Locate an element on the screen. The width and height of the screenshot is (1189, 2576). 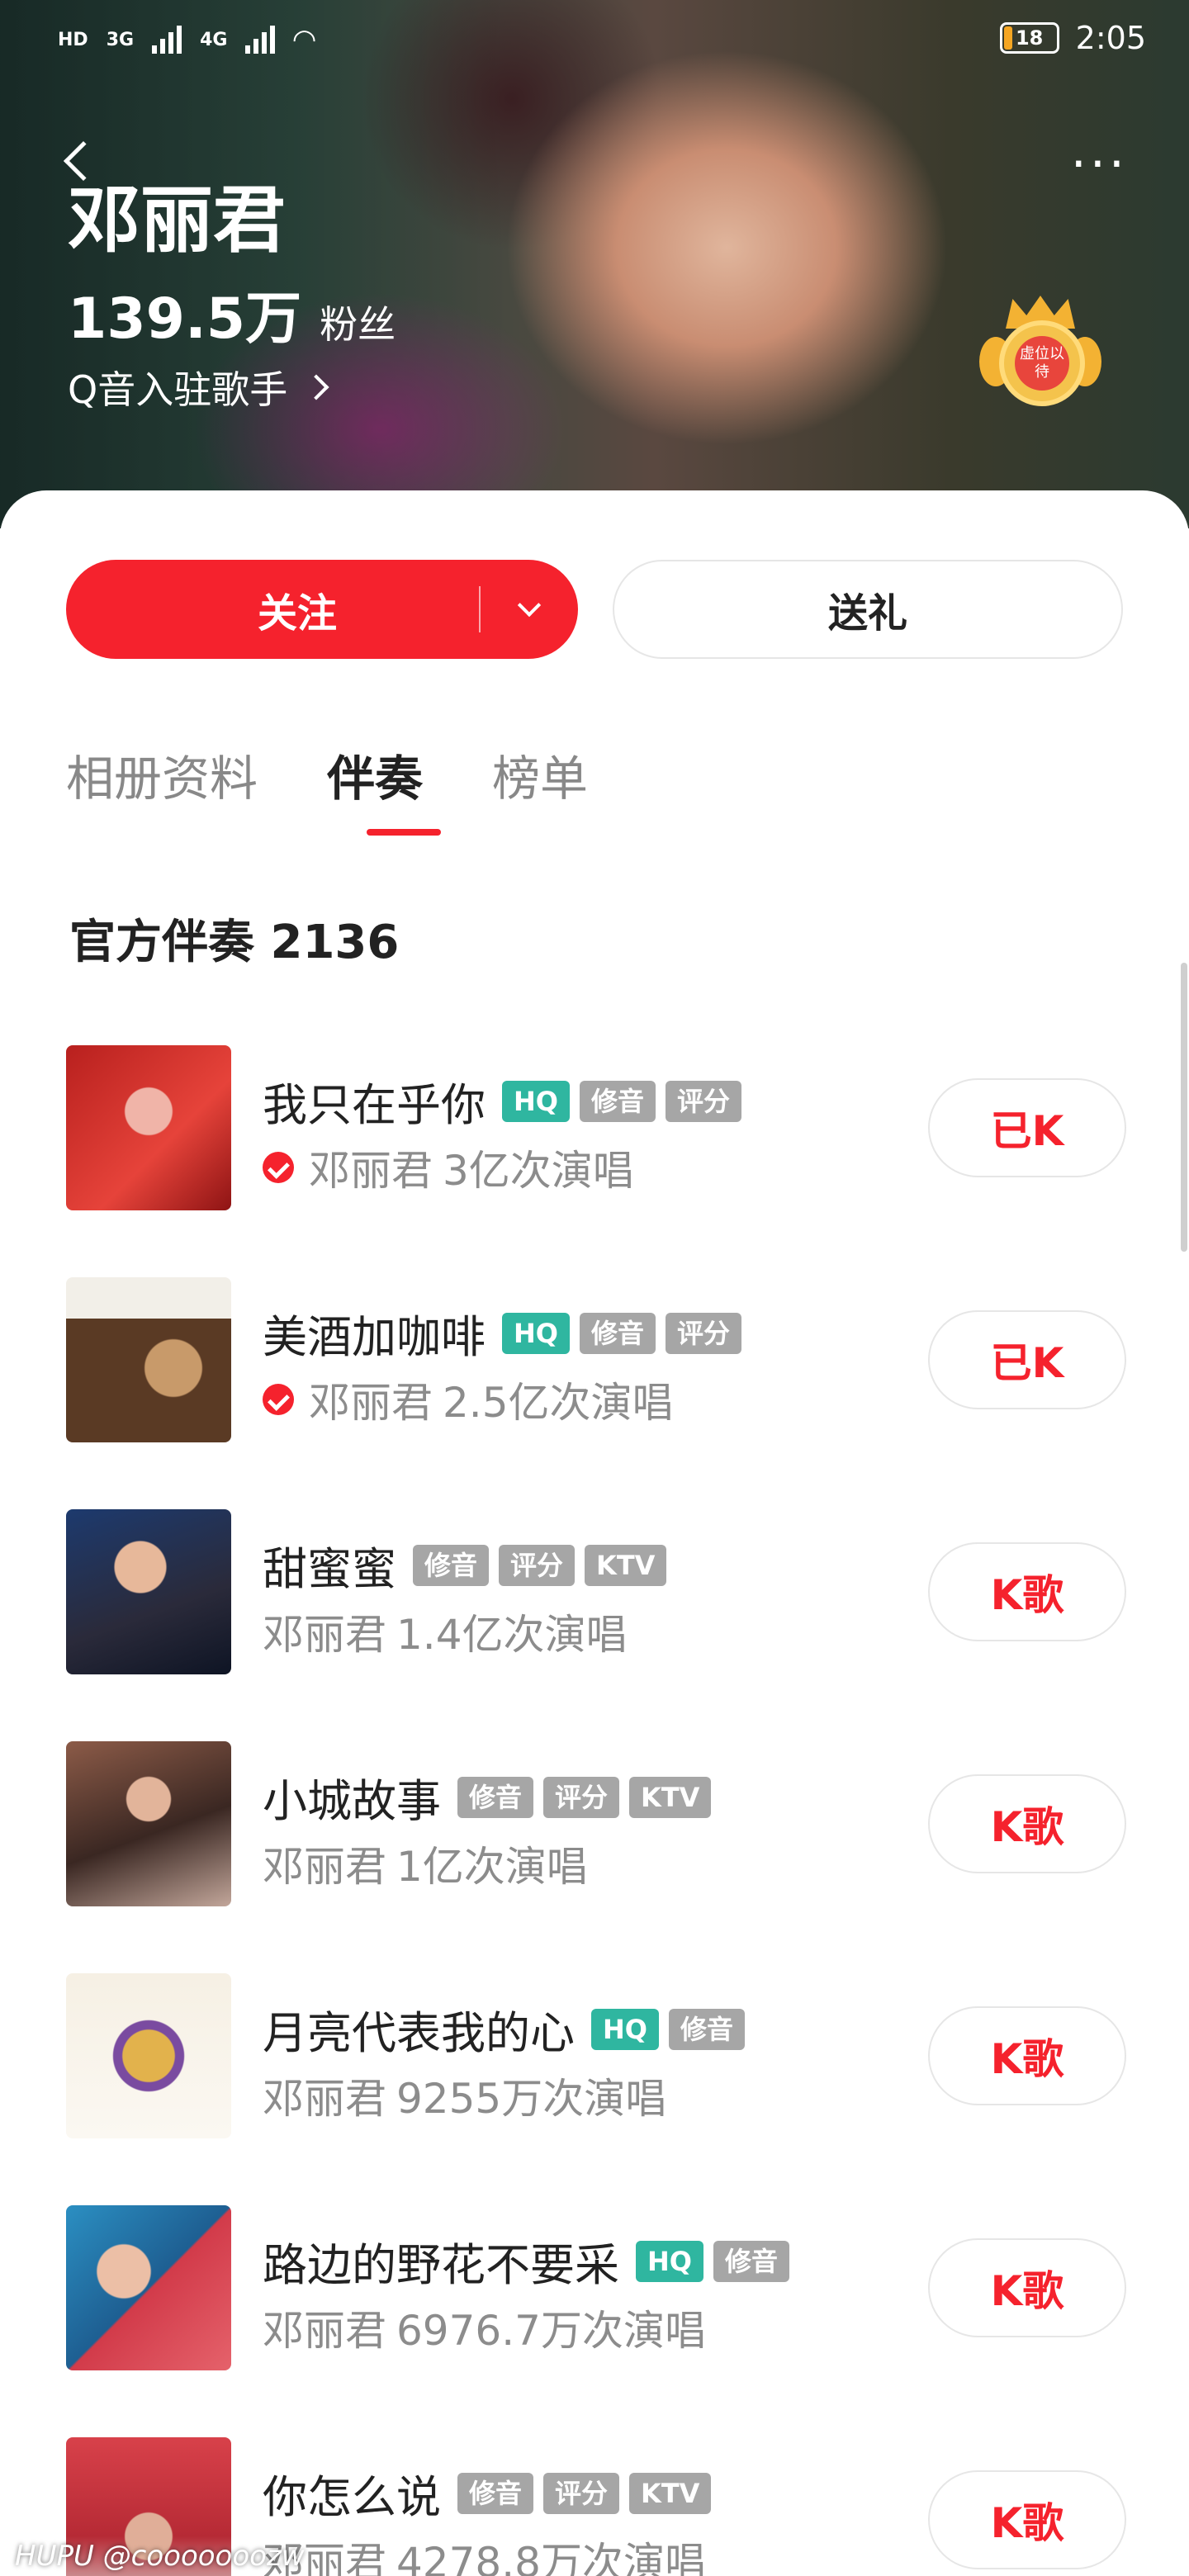
watermark: HUPU @cooooooozw is located at coordinates (160, 2556).